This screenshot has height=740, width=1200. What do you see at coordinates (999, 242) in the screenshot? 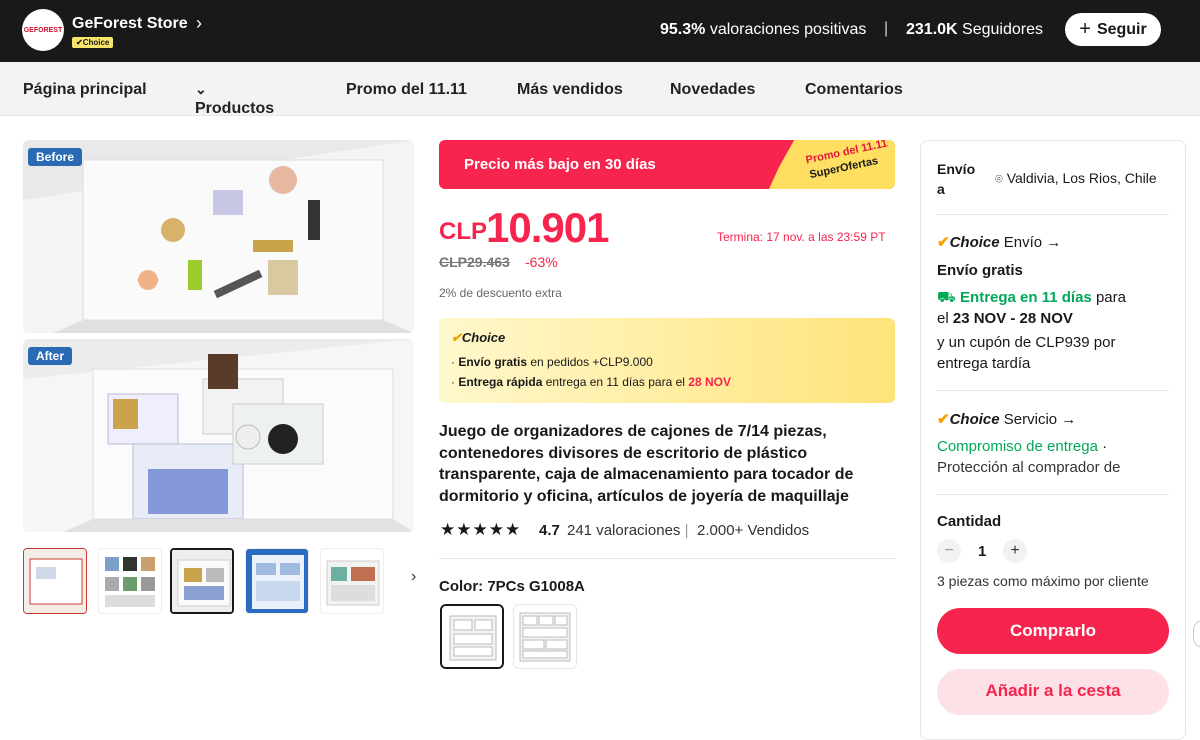
I see `choice-shipping-link: ✔Choice Envío →` at bounding box center [999, 242].